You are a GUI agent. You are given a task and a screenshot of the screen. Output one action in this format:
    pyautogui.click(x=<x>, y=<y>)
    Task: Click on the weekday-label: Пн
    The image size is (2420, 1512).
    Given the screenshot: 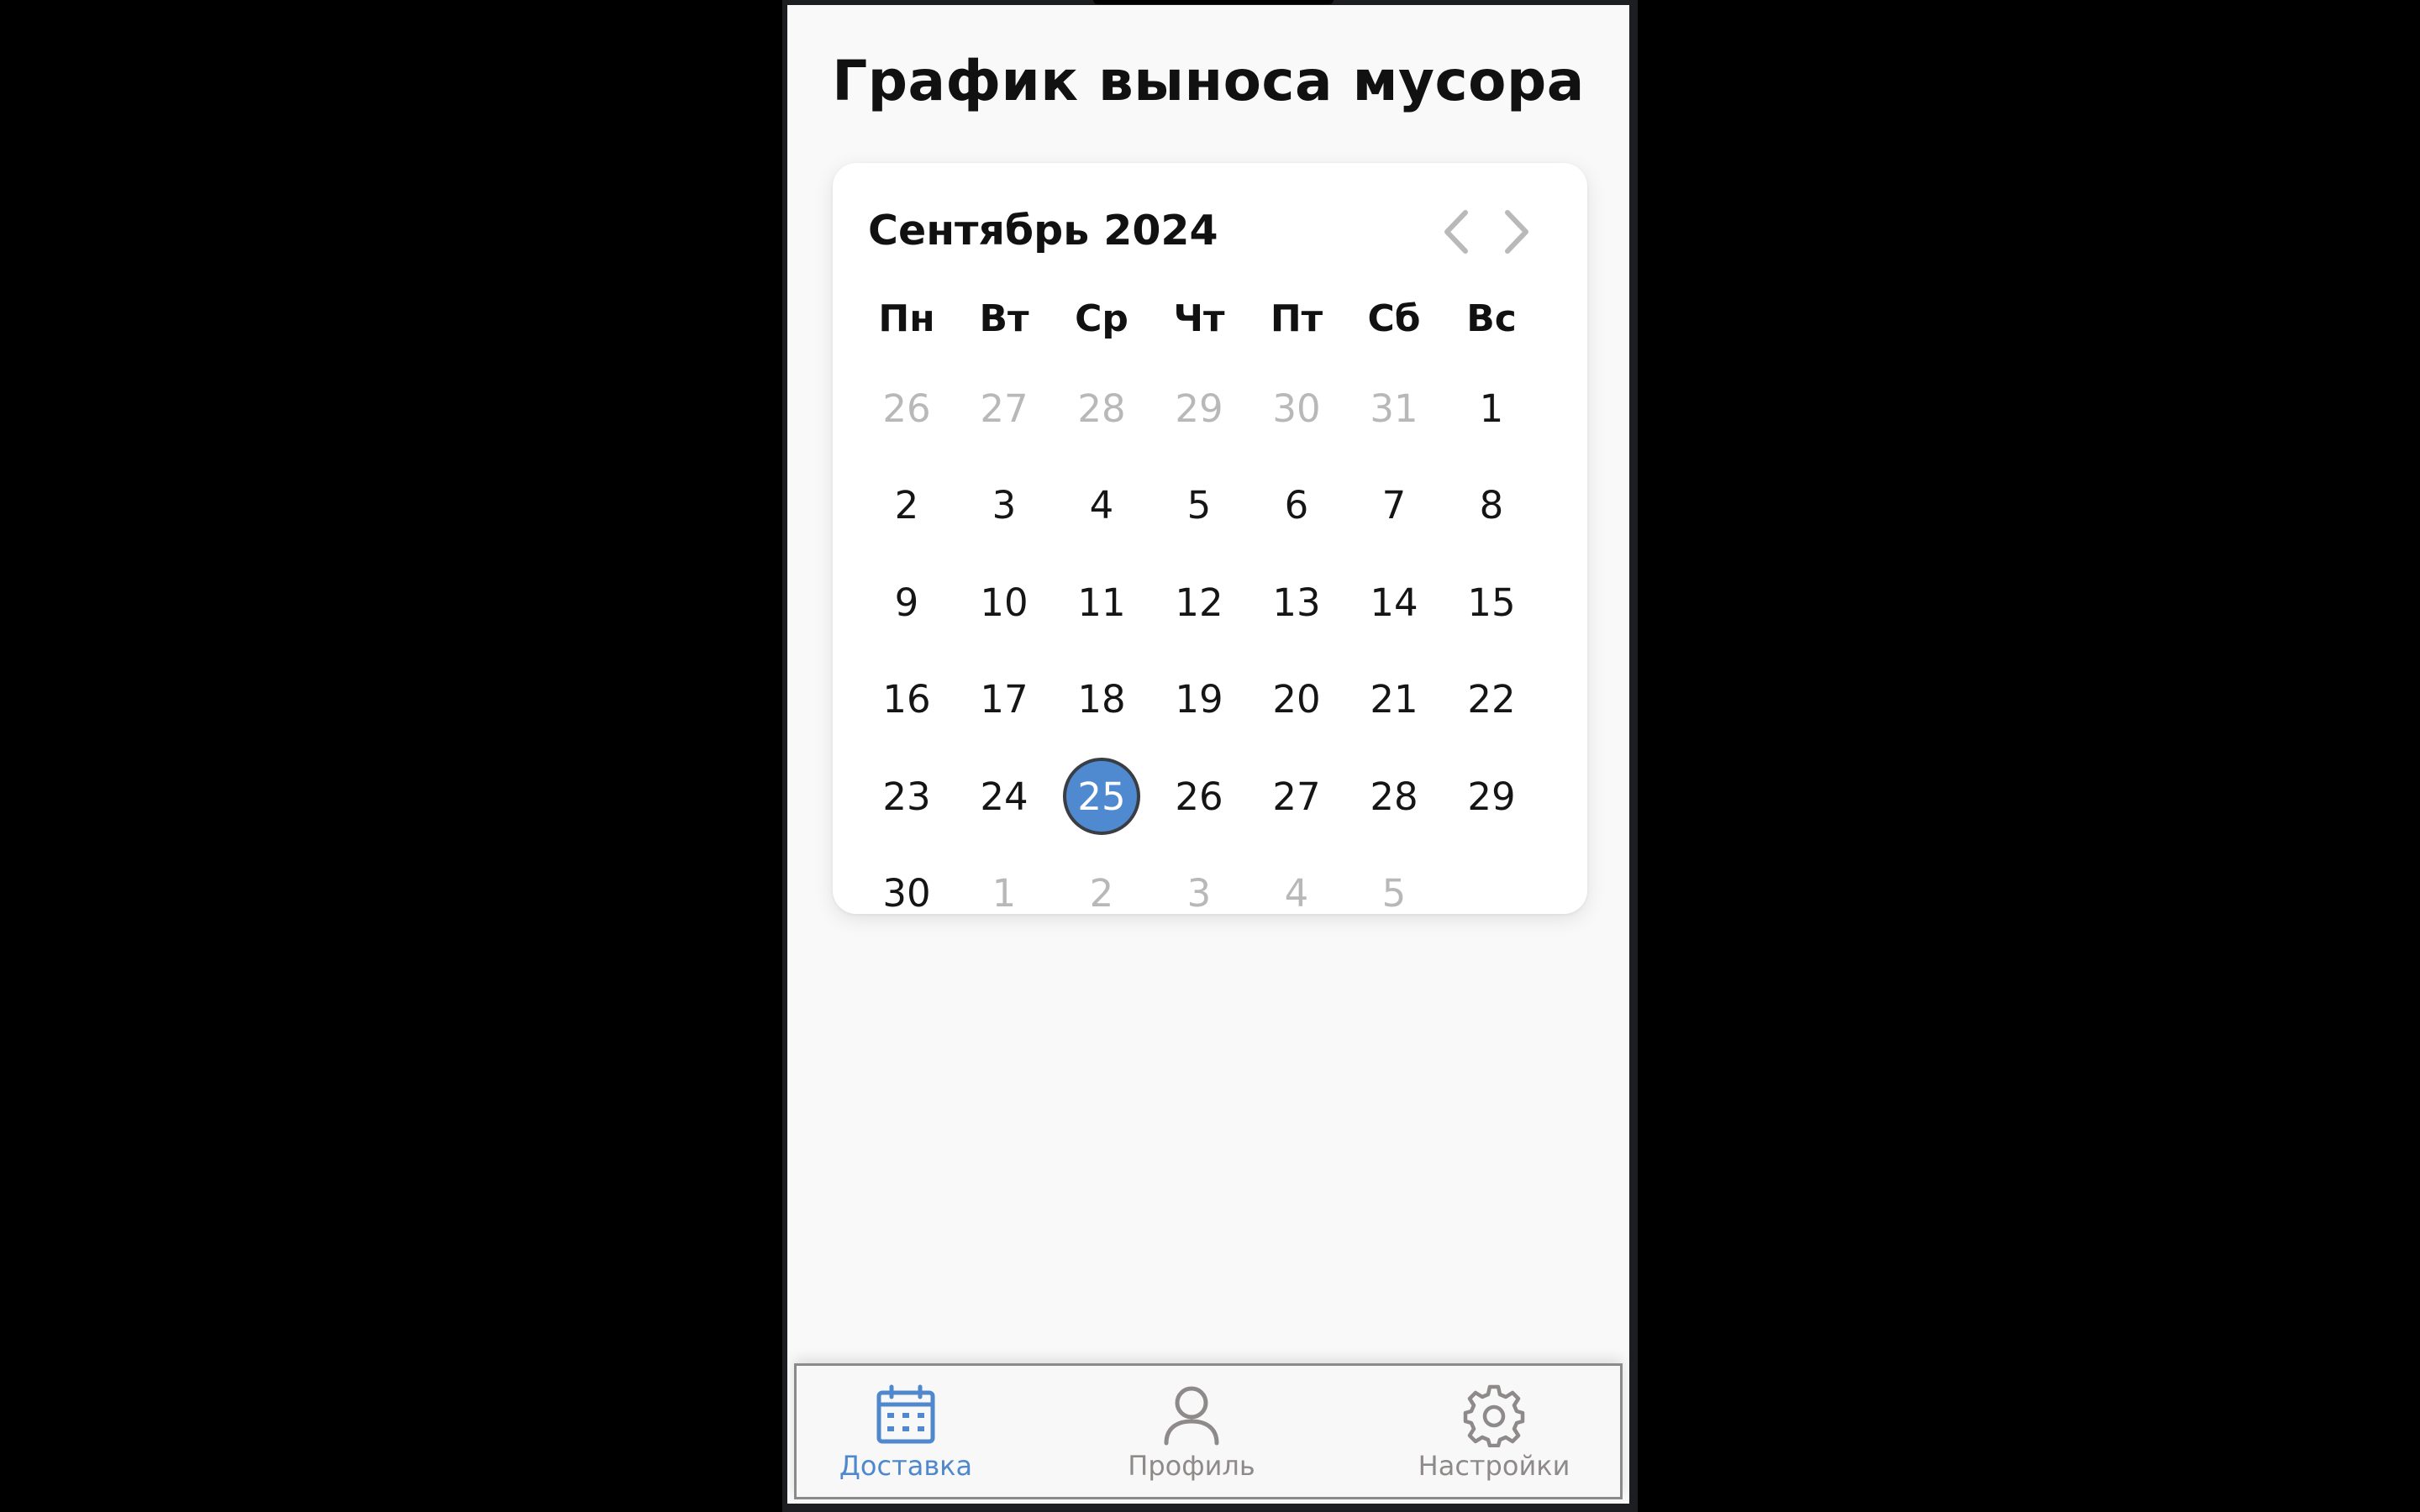 What is the action you would take?
    pyautogui.click(x=906, y=318)
    